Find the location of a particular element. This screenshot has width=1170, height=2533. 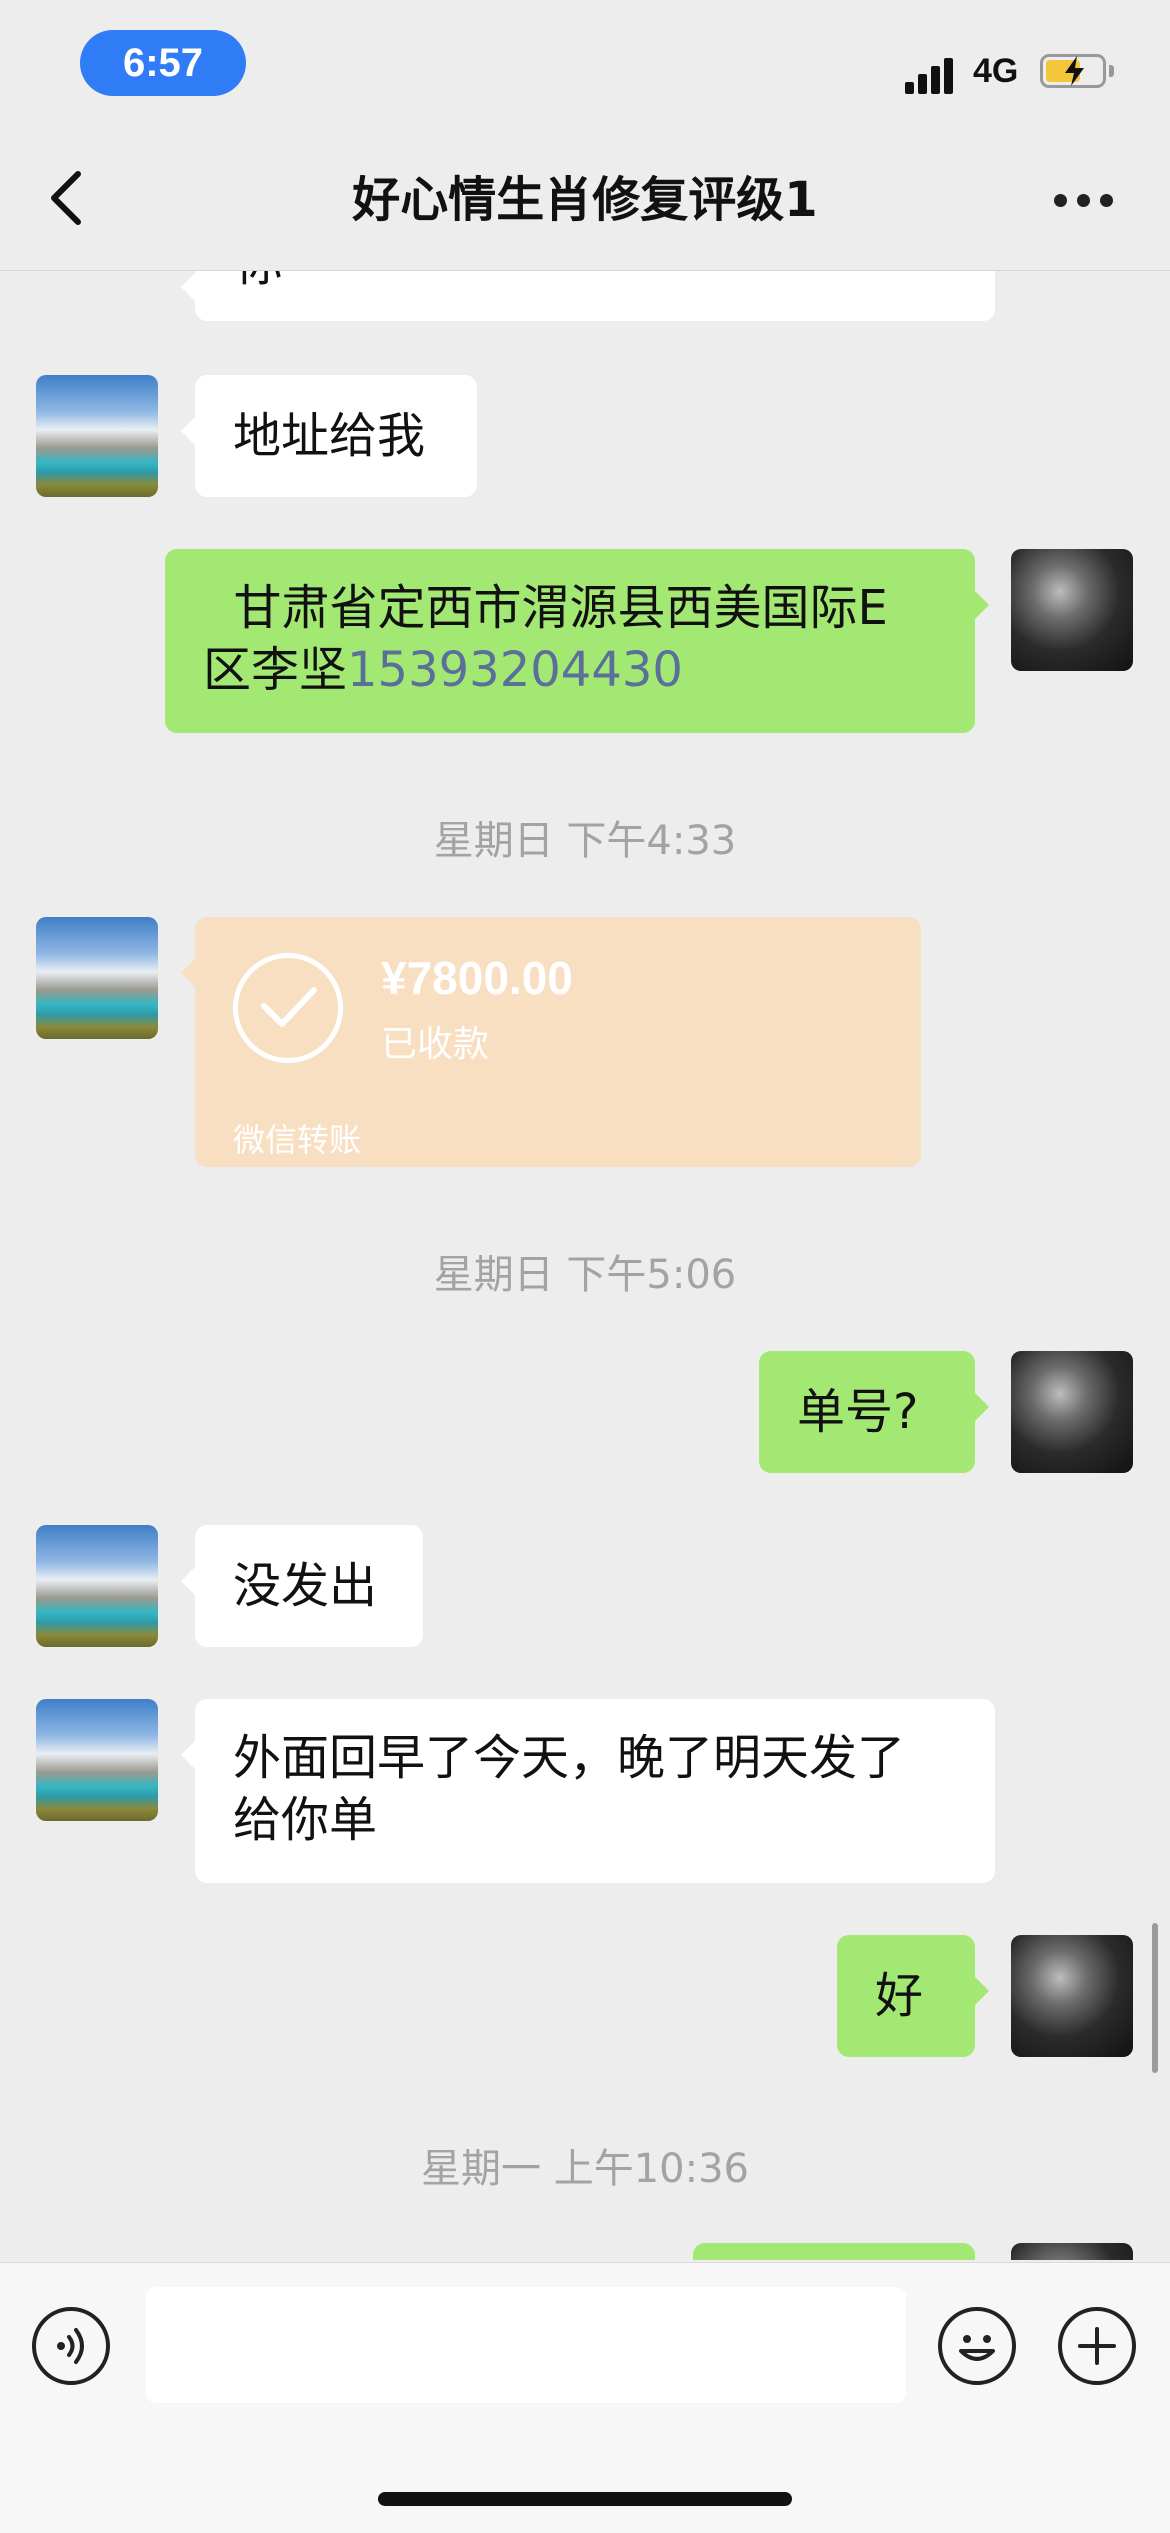

message-bubble: 甘肃省定西市渭源县西美国际E 区李坚15393204430 is located at coordinates (577, 641).